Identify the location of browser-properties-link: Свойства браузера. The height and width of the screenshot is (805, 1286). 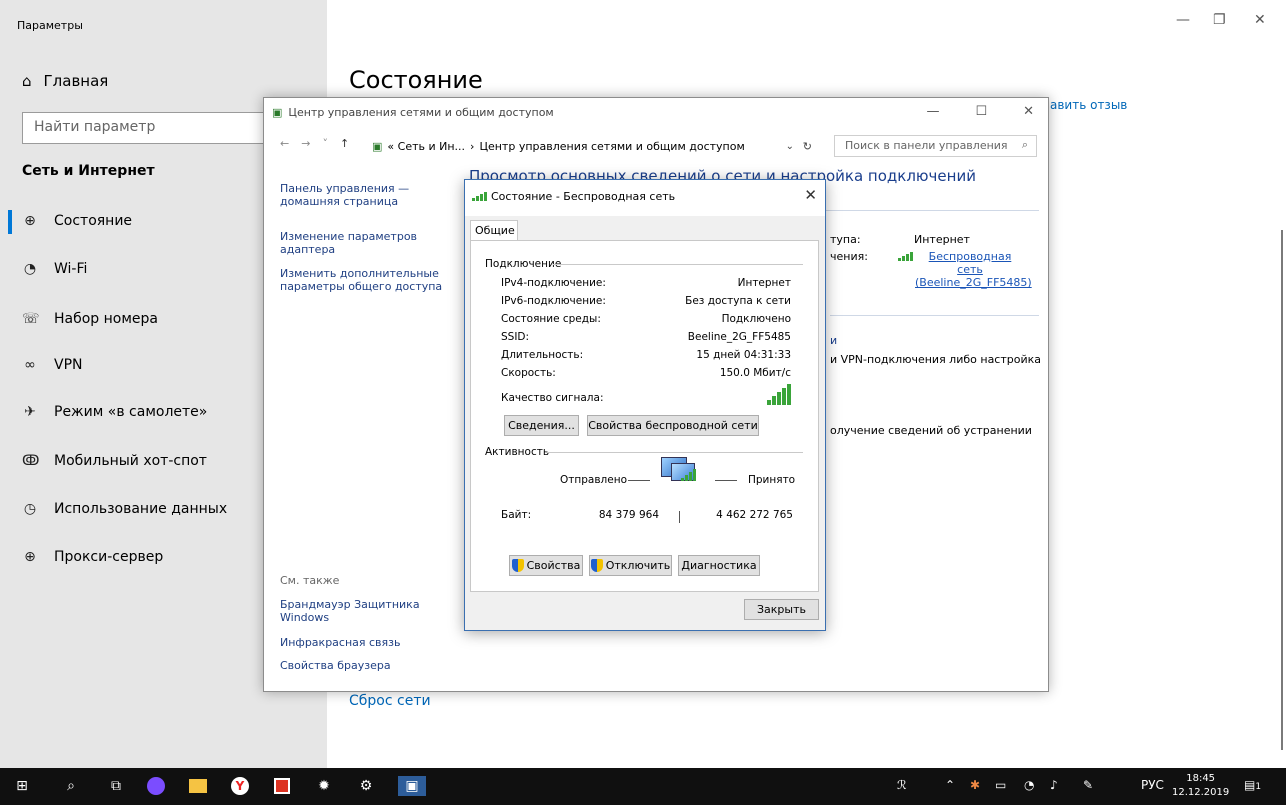
(335, 665).